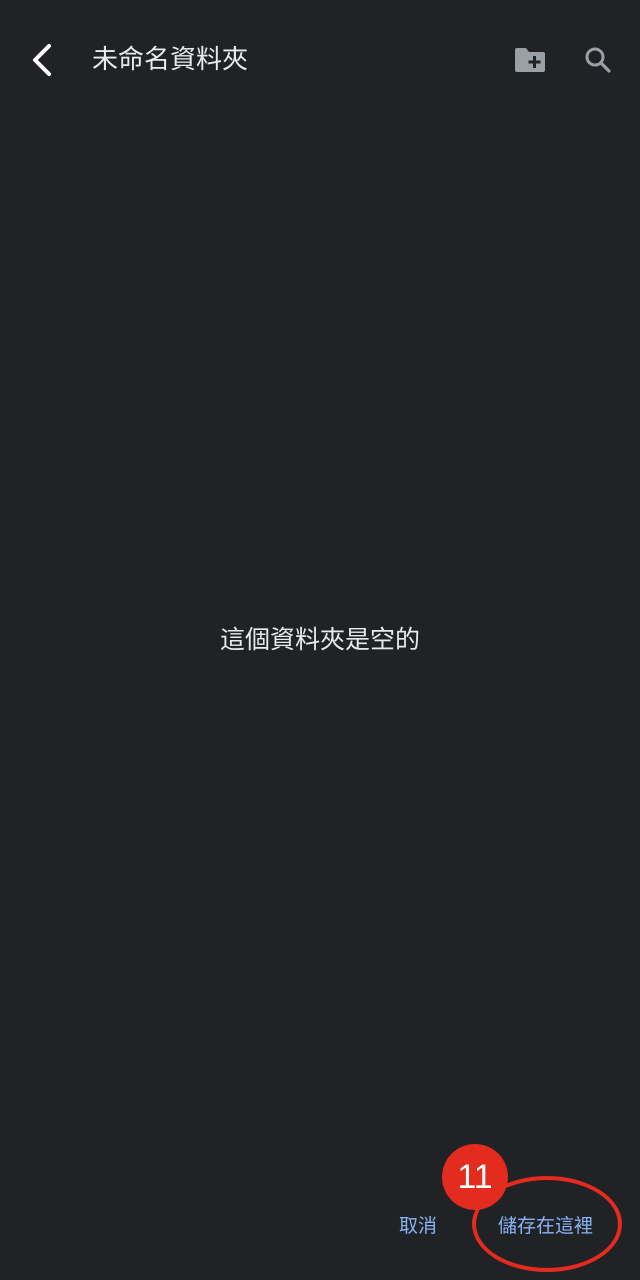  I want to click on cancel-button: 取消, so click(418, 1226).